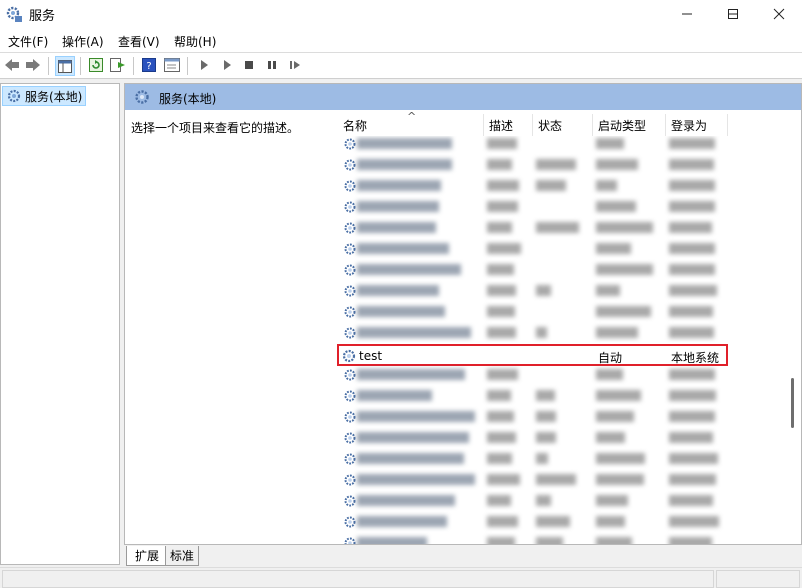 The image size is (802, 588). What do you see at coordinates (96, 65) in the screenshot?
I see `refresh-icon` at bounding box center [96, 65].